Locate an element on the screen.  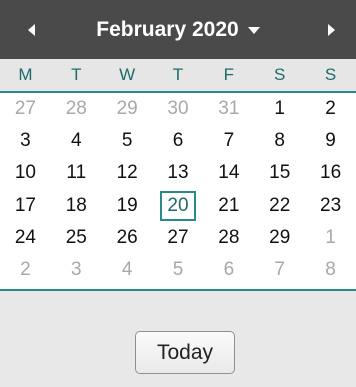
day-cell: 10 is located at coordinates (25, 173).